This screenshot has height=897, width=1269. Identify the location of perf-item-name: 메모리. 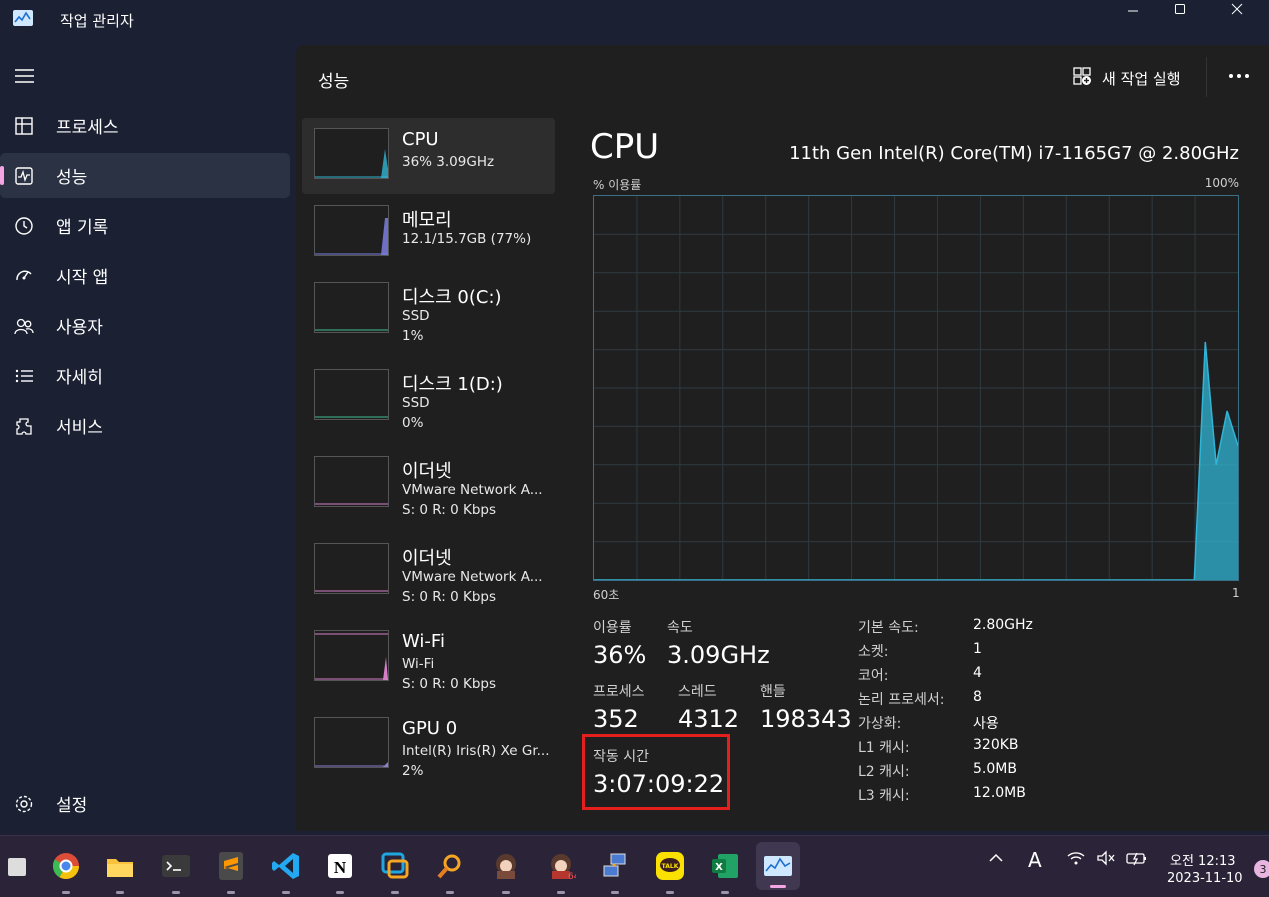
(427, 220).